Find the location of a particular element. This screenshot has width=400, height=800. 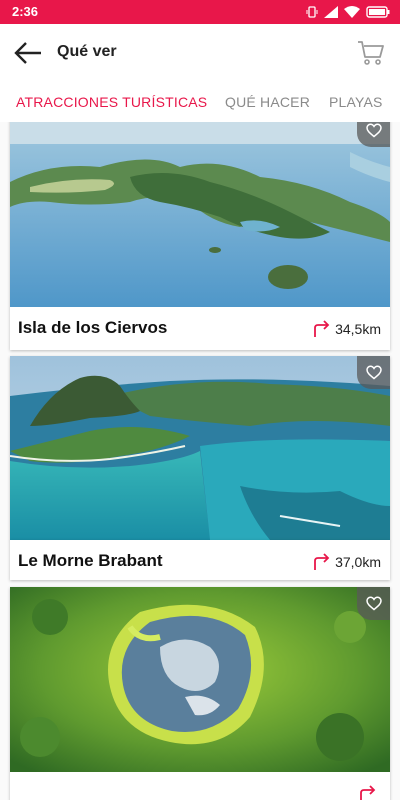

battery-icon is located at coordinates (378, 12).